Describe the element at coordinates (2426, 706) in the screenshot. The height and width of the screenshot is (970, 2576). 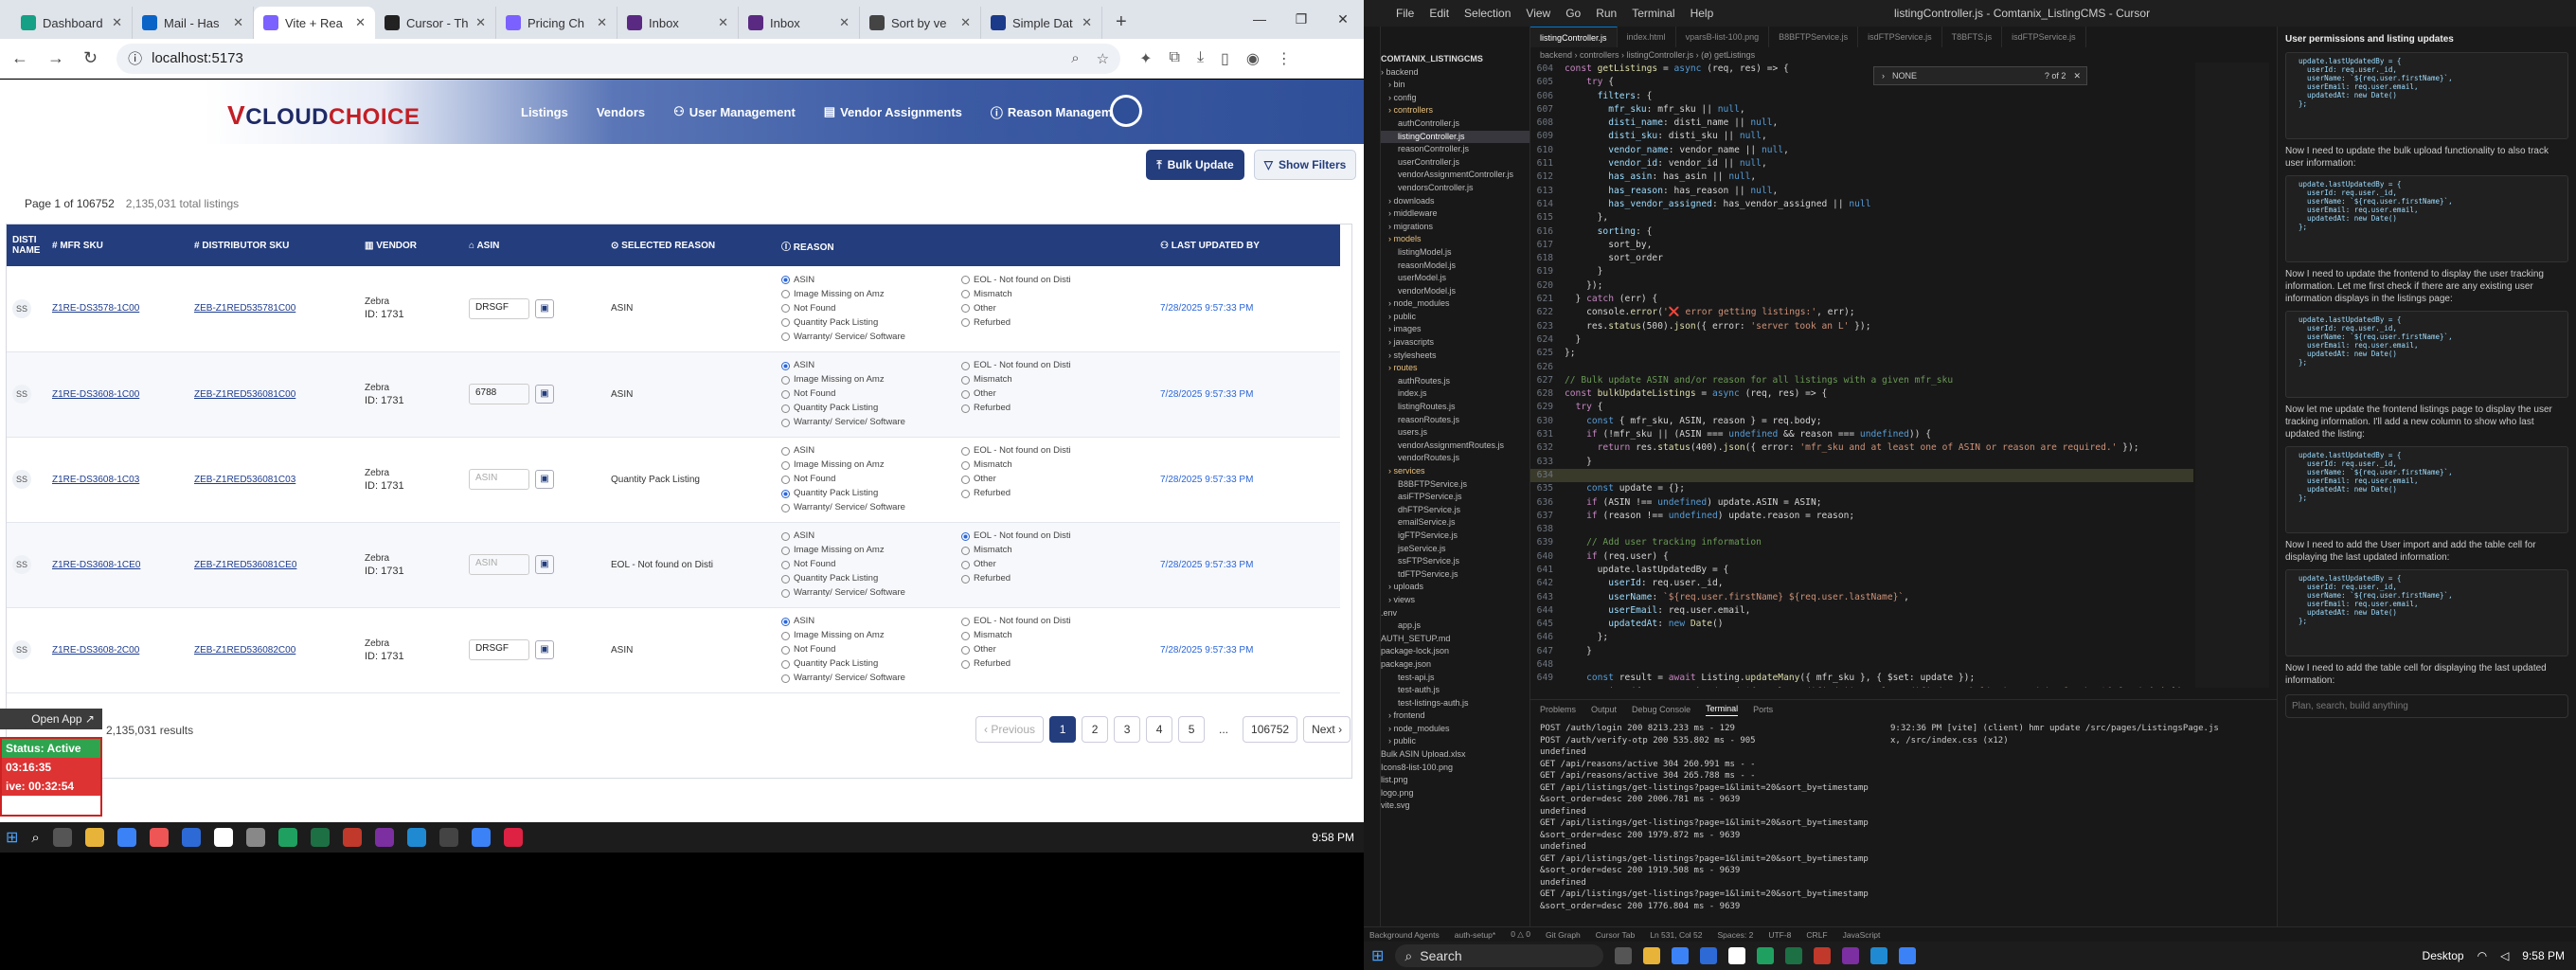
I see `chat-input: Plan, search, build anything` at that location.